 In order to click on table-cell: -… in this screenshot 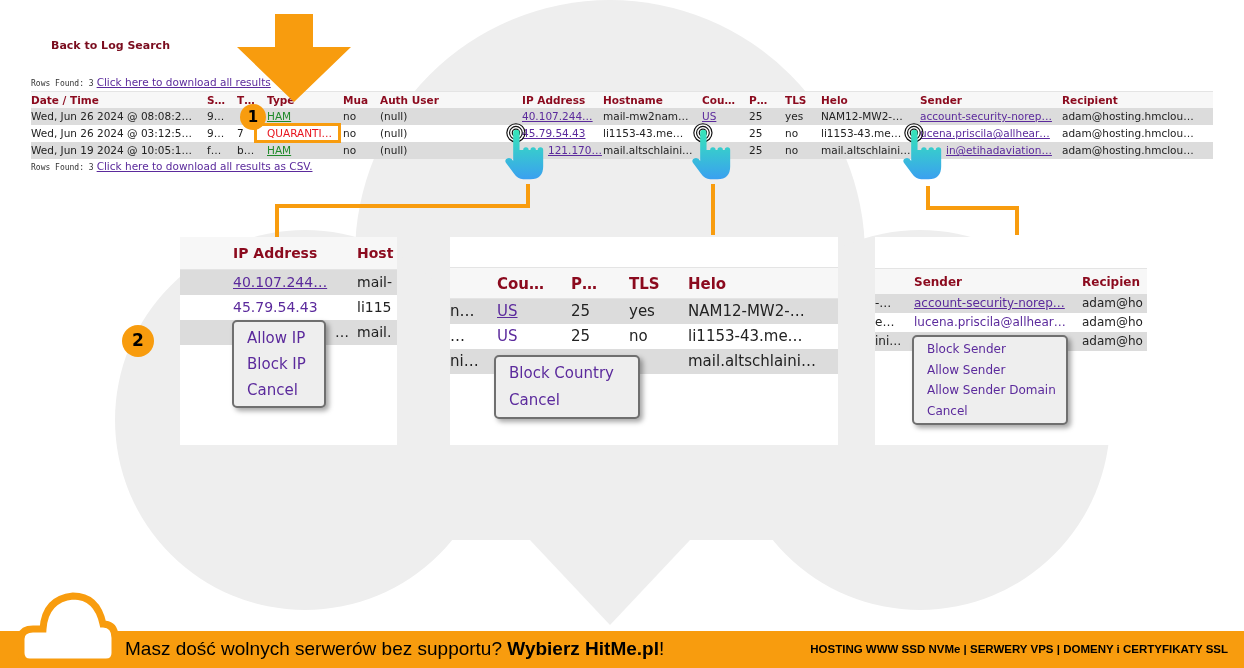, I will do `click(894, 303)`.